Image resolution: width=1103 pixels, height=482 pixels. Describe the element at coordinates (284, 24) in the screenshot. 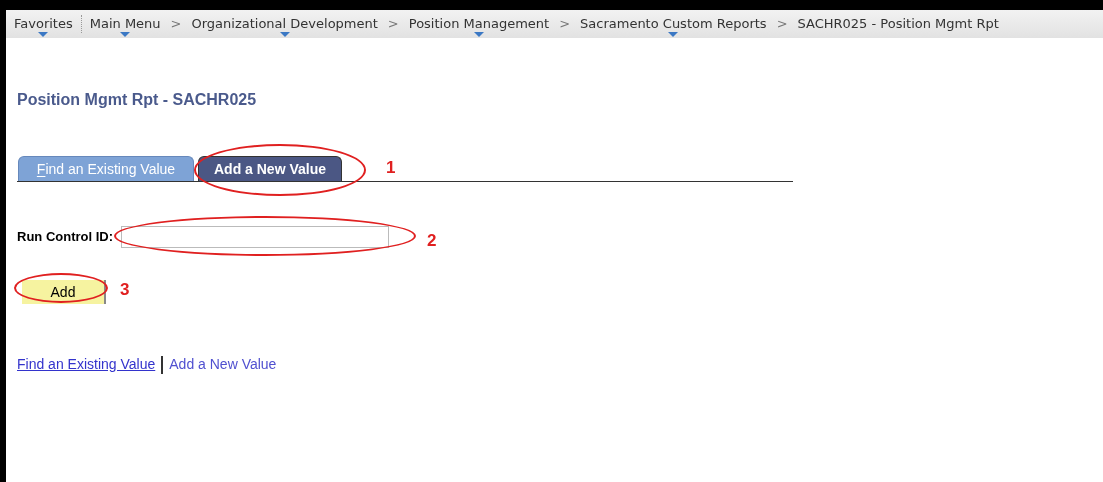

I see `breadcrumb-link: Organizational Development` at that location.